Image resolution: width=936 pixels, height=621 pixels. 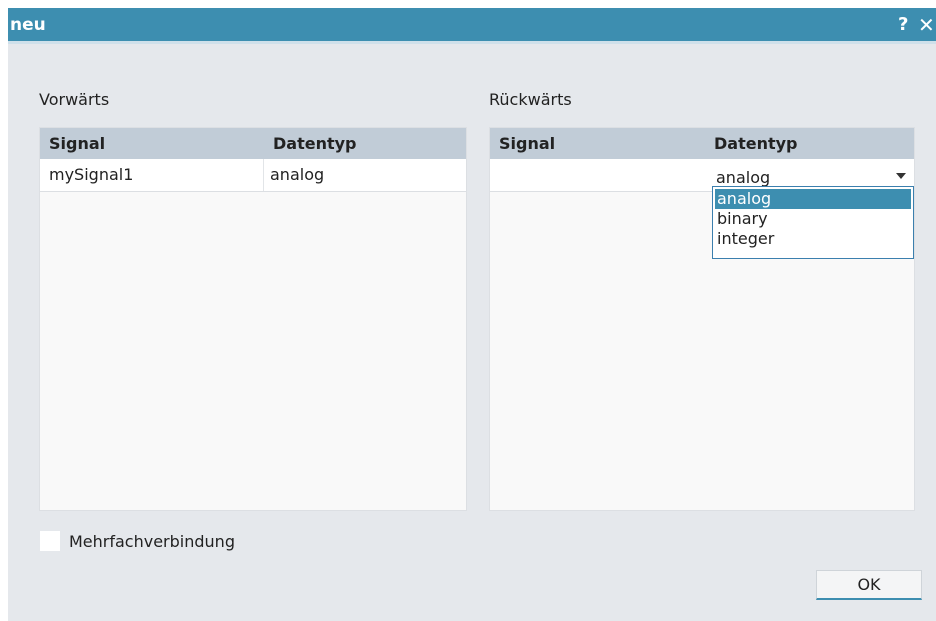 What do you see at coordinates (91, 174) in the screenshot?
I see `forward-row-signal-cell: mySignal1` at bounding box center [91, 174].